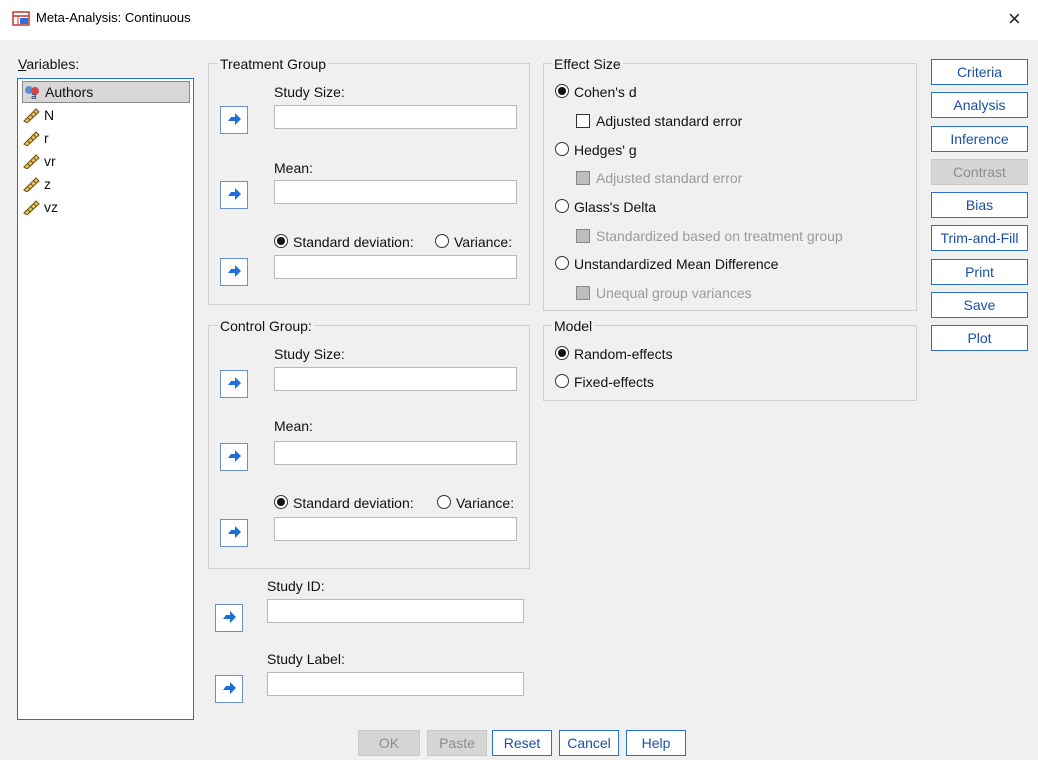  I want to click on variable-name: vr, so click(50, 161).